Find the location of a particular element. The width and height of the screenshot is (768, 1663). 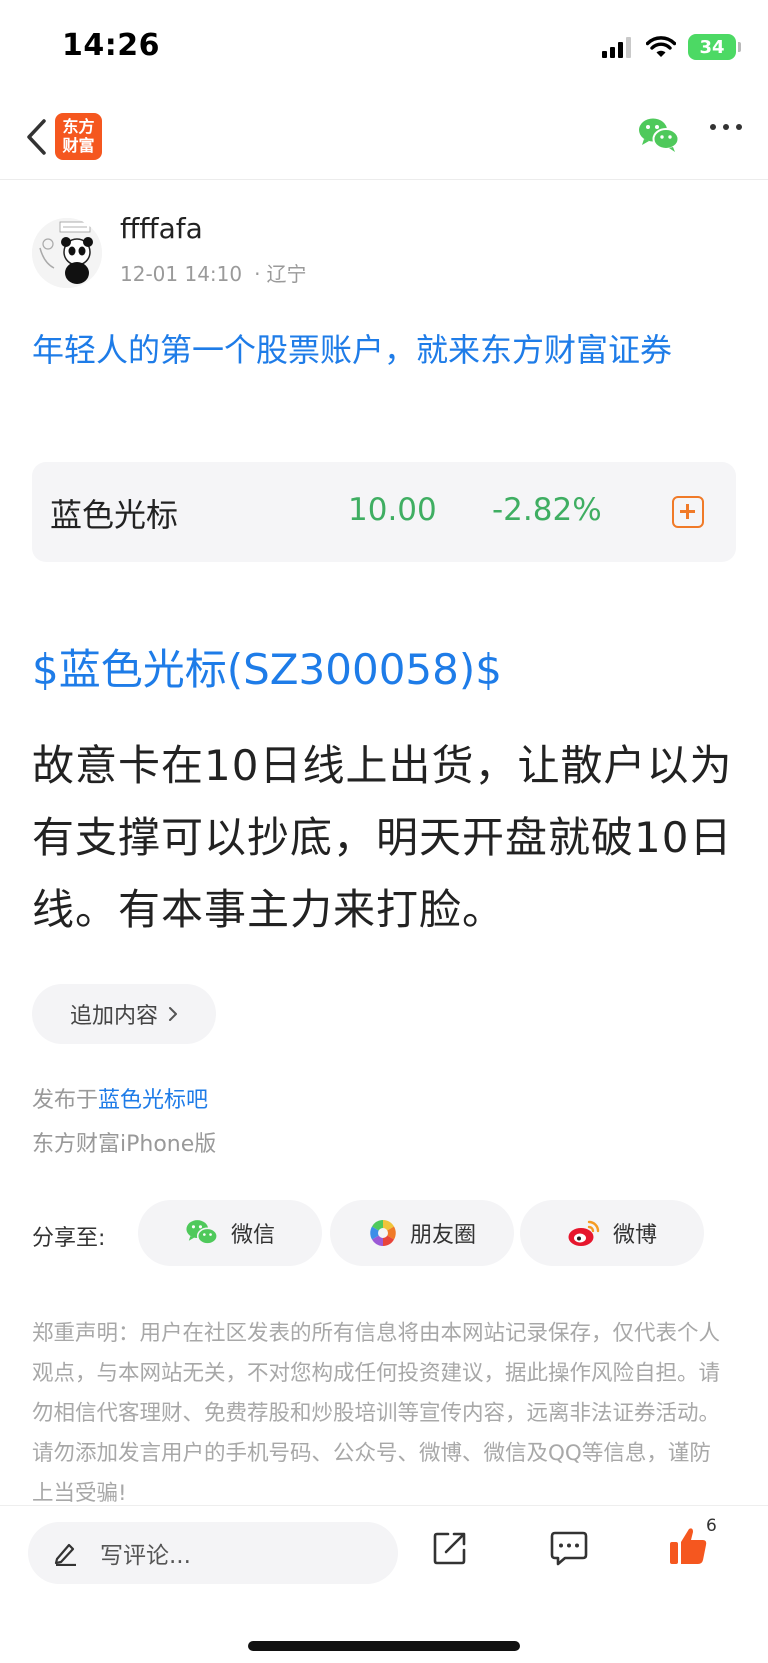

comments-button is located at coordinates (569, 1550).